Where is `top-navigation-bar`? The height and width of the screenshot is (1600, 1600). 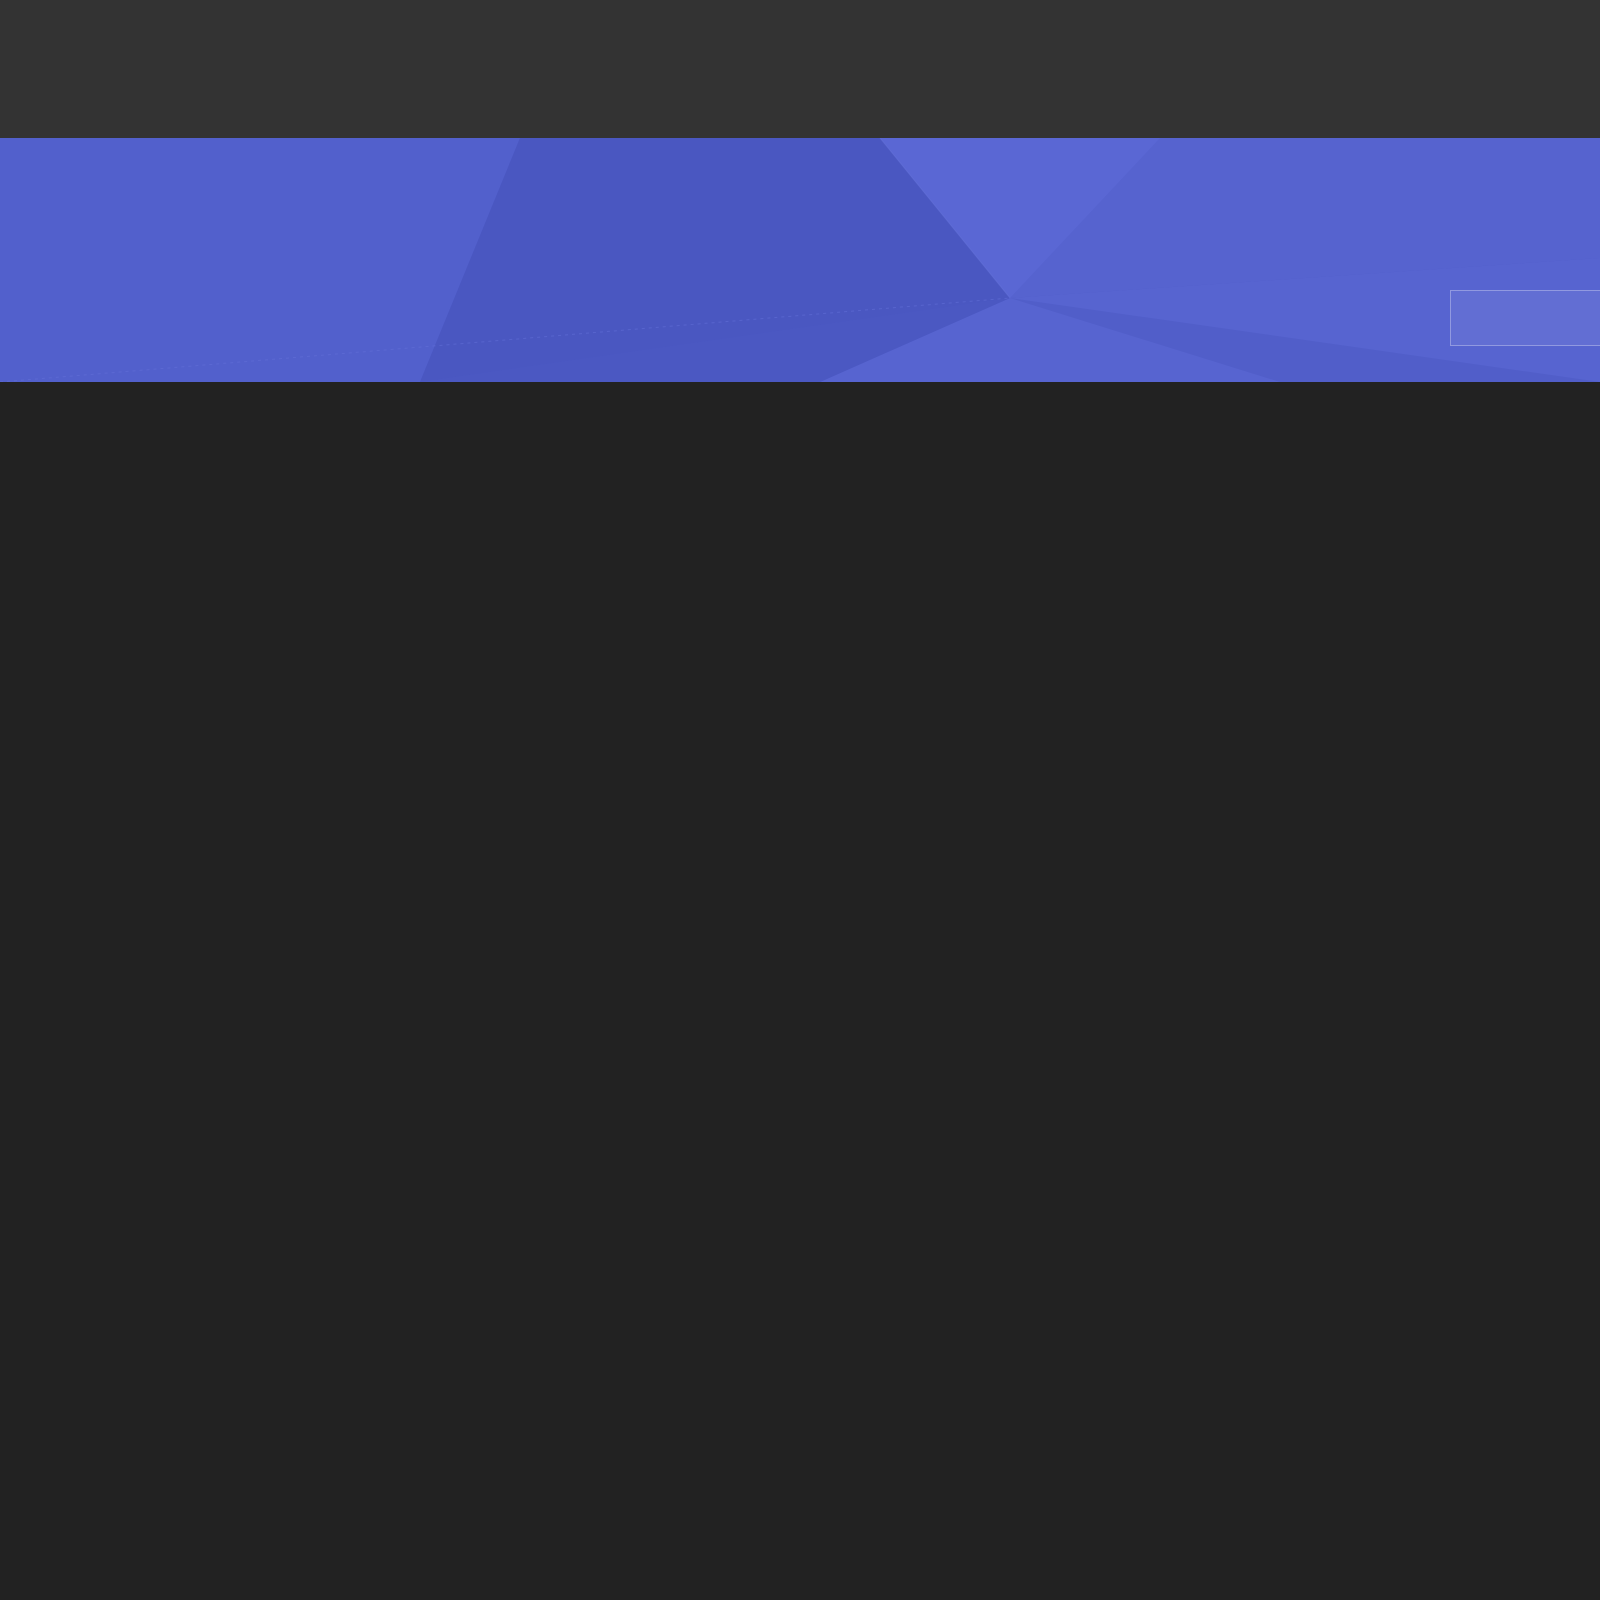
top-navigation-bar is located at coordinates (800, 69).